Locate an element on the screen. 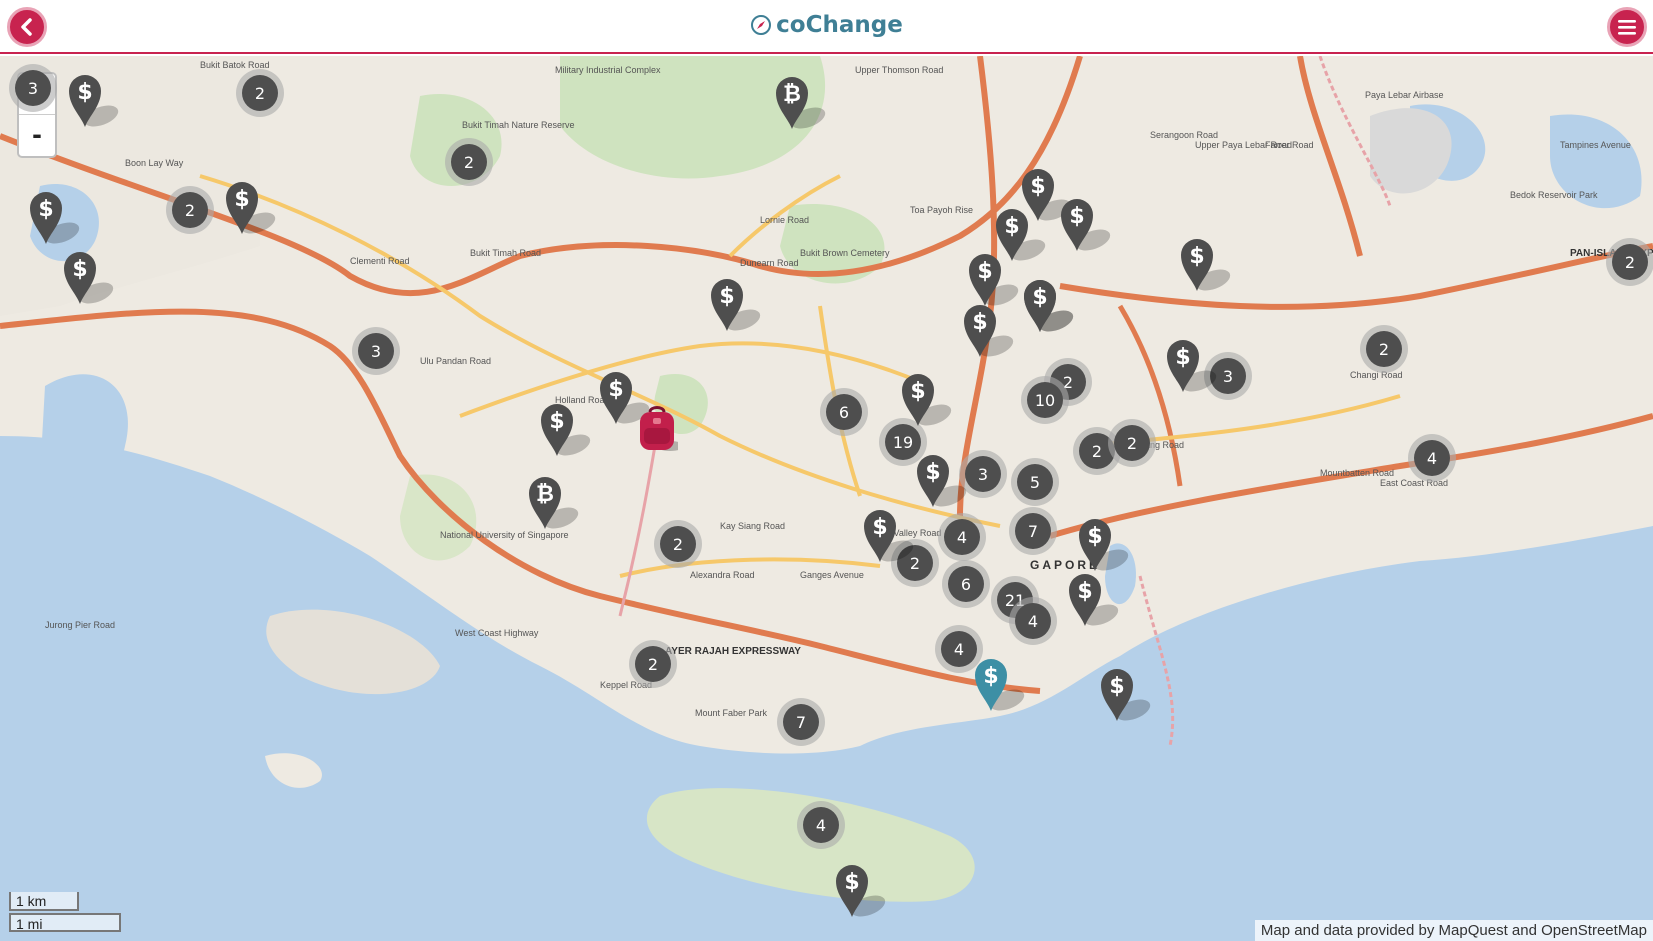 This screenshot has height=941, width=1653. scale-km: 1 km is located at coordinates (44, 901).